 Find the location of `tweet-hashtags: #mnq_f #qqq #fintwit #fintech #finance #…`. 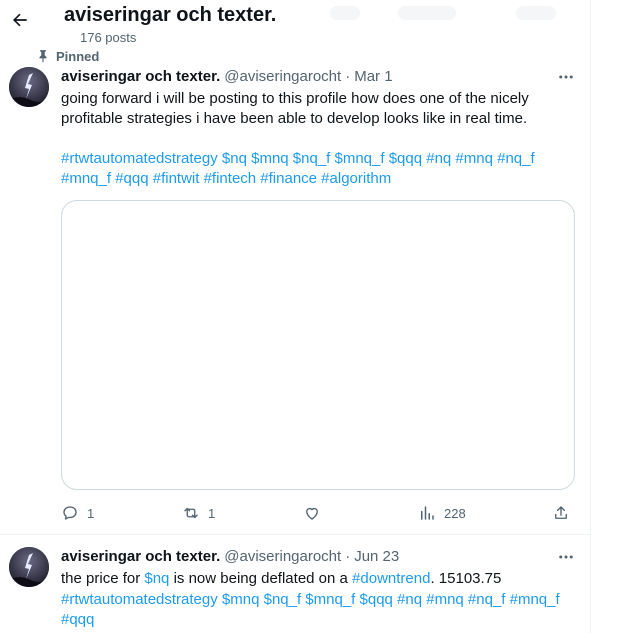

tweet-hashtags: #mnq_f #qqq #fintwit #fintech #finance #… is located at coordinates (318, 179).